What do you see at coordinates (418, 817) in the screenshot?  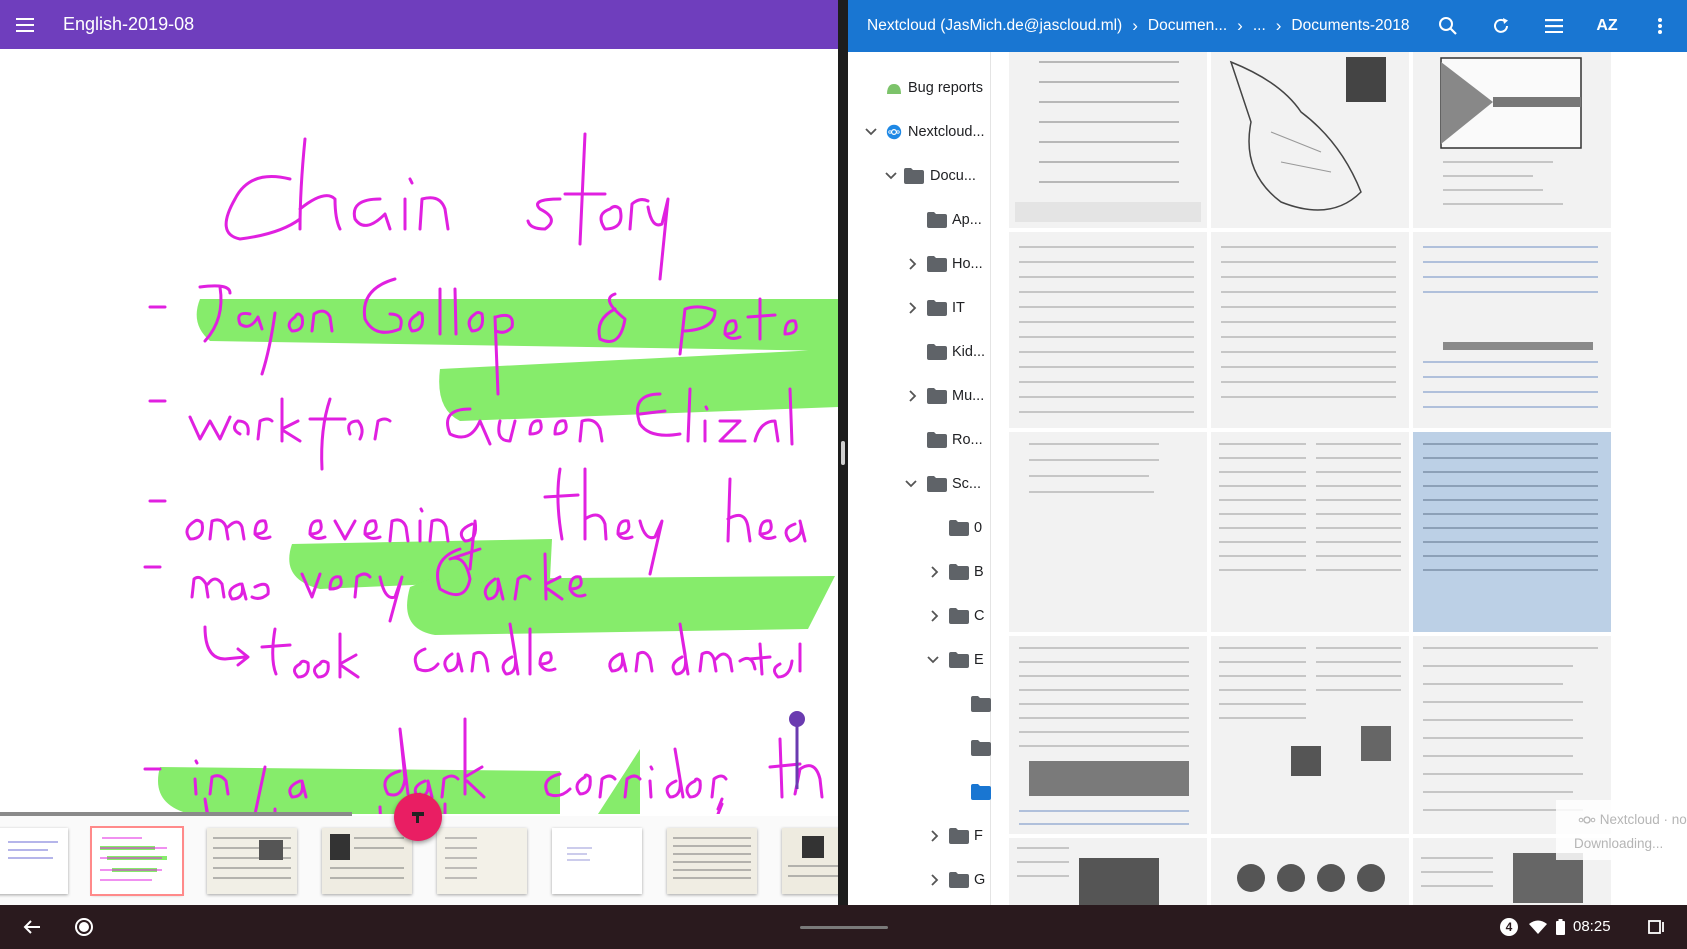 I see `pen-tool-button` at bounding box center [418, 817].